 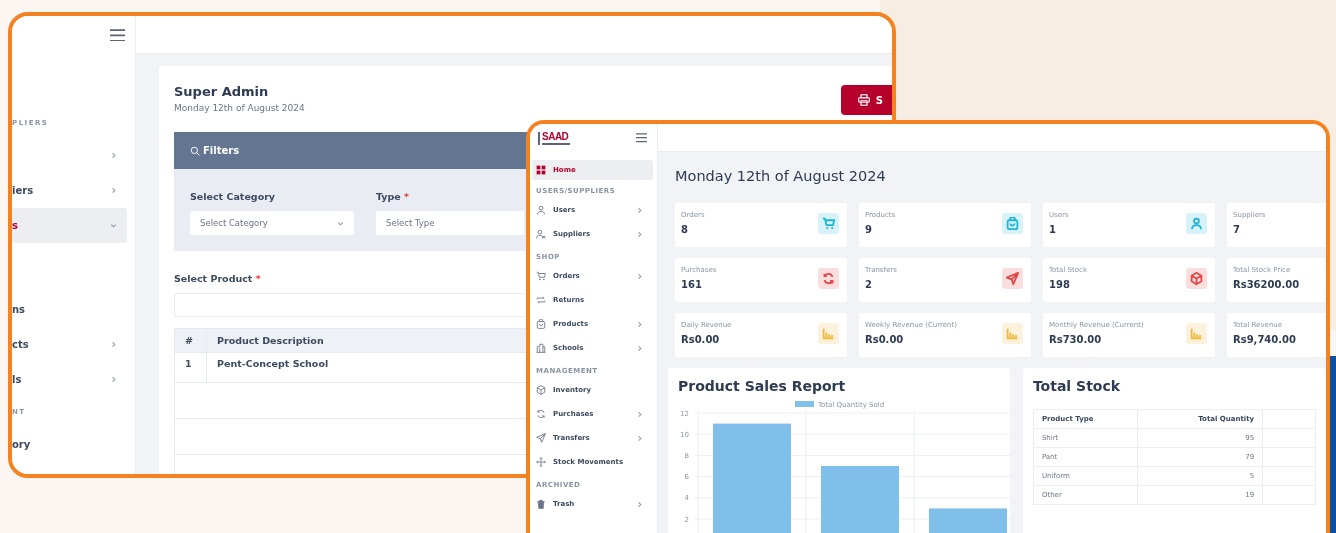 What do you see at coordinates (541, 504) in the screenshot?
I see `trash-icon` at bounding box center [541, 504].